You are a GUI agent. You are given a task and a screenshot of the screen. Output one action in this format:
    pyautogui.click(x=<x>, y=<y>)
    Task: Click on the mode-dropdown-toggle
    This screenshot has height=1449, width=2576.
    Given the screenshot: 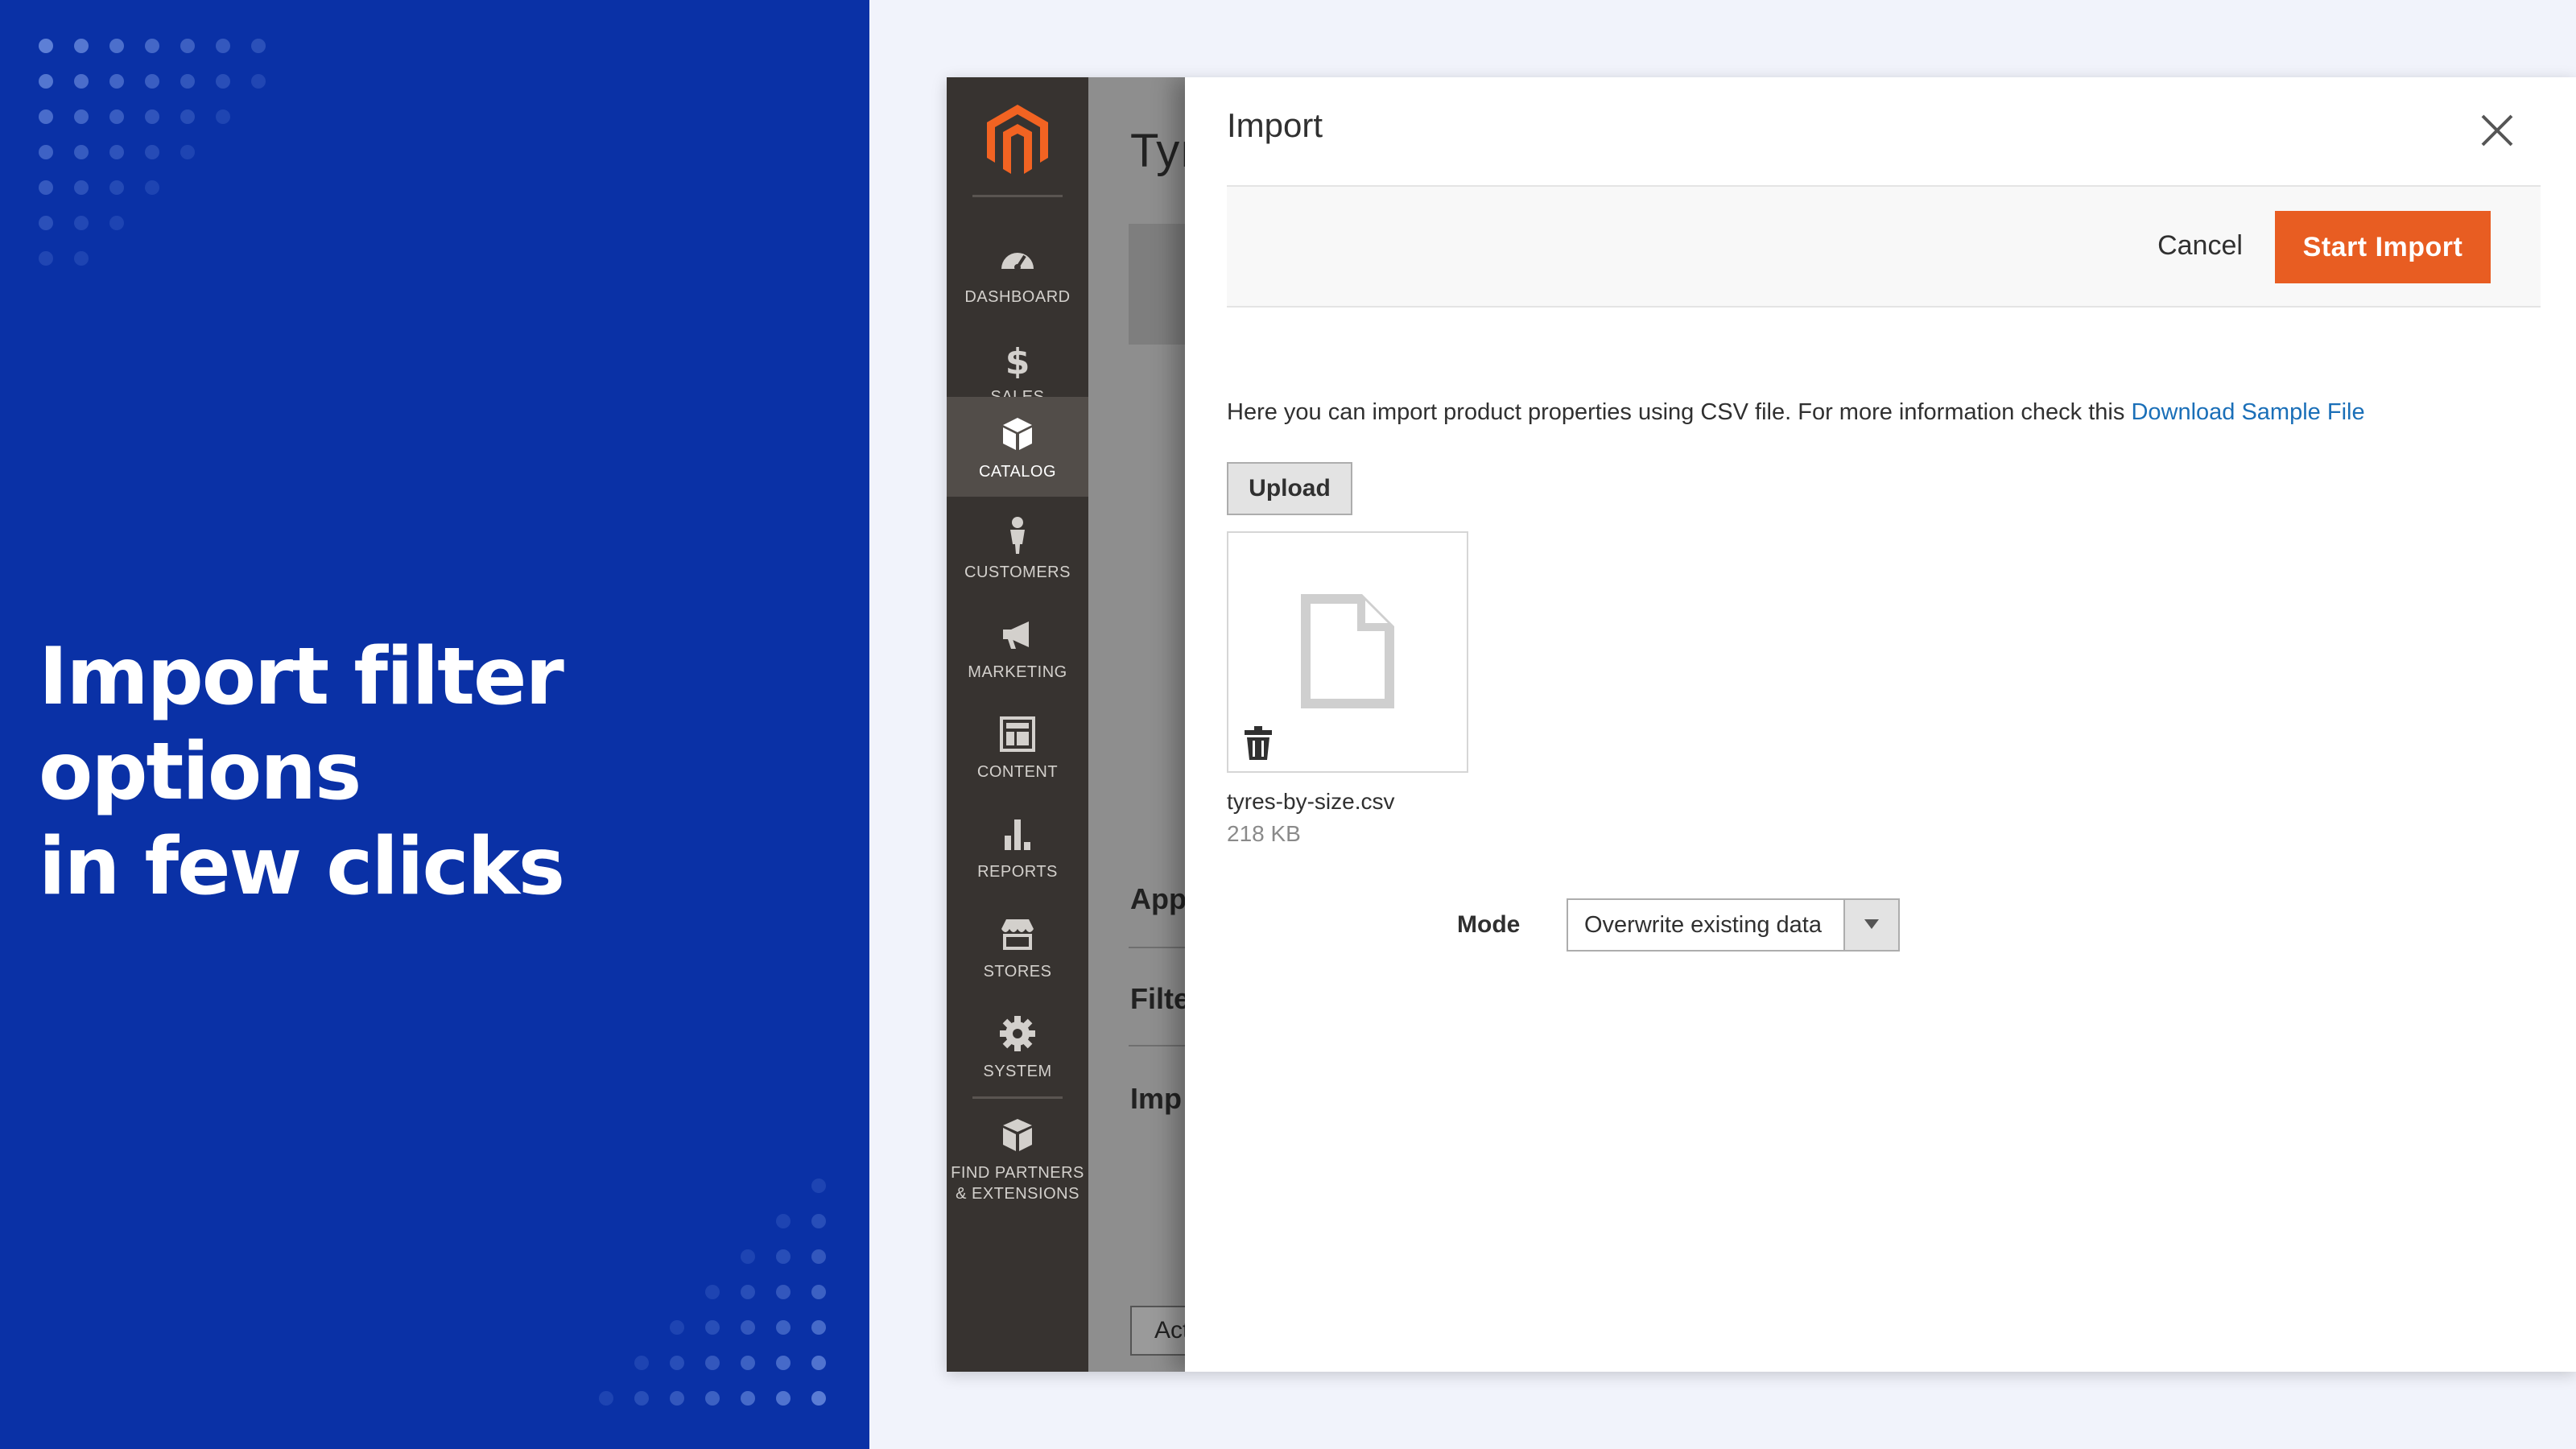 What is the action you would take?
    pyautogui.click(x=1870, y=925)
    